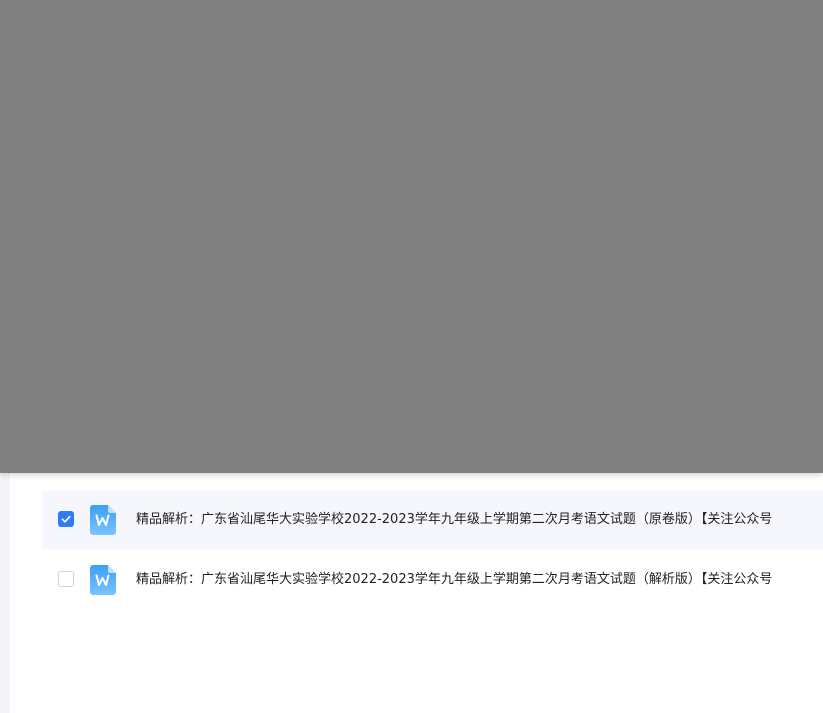  I want to click on sidebar-edge, so click(5, 593).